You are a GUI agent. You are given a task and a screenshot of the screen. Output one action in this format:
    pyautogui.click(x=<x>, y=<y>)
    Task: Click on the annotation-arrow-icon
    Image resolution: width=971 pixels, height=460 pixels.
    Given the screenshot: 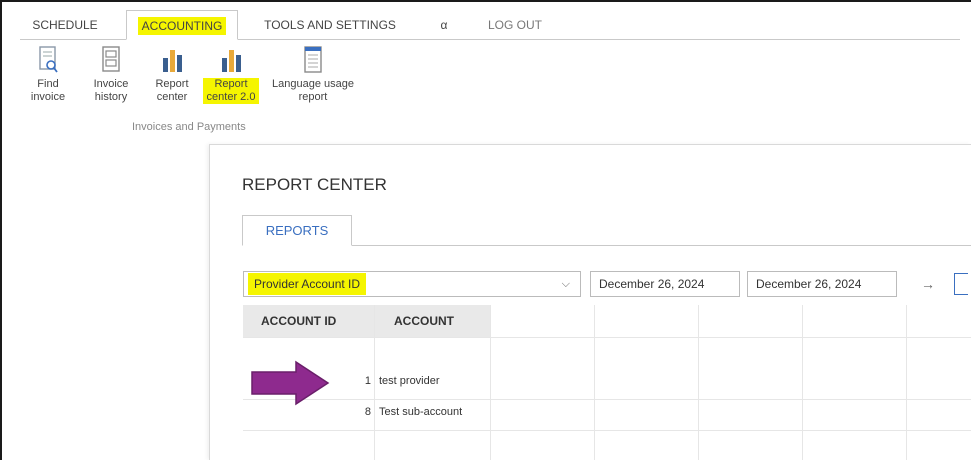 What is the action you would take?
    pyautogui.click(x=290, y=383)
    